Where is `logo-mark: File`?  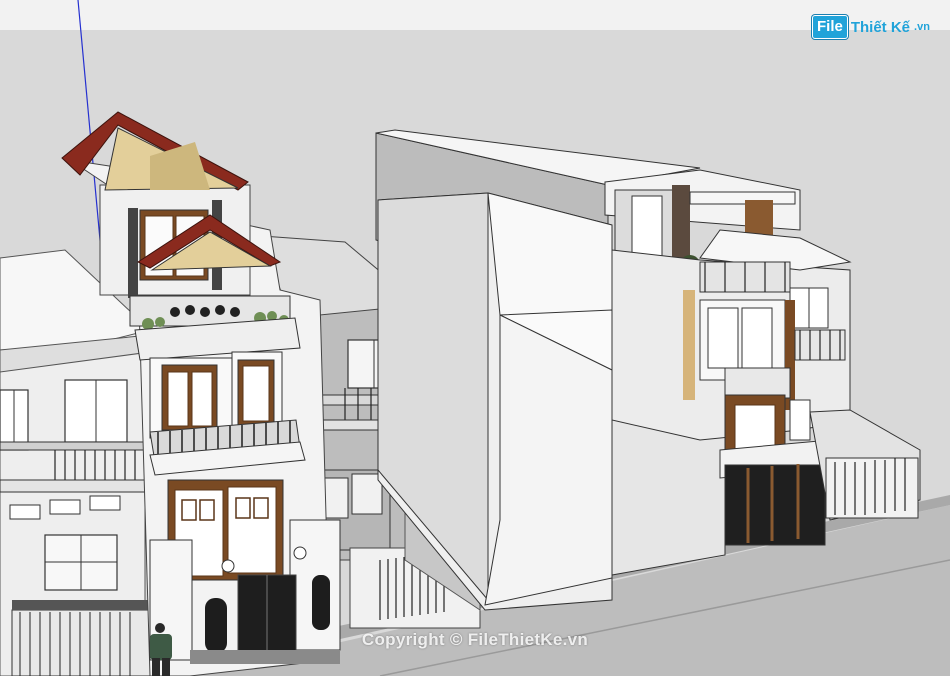 logo-mark: File is located at coordinates (830, 27).